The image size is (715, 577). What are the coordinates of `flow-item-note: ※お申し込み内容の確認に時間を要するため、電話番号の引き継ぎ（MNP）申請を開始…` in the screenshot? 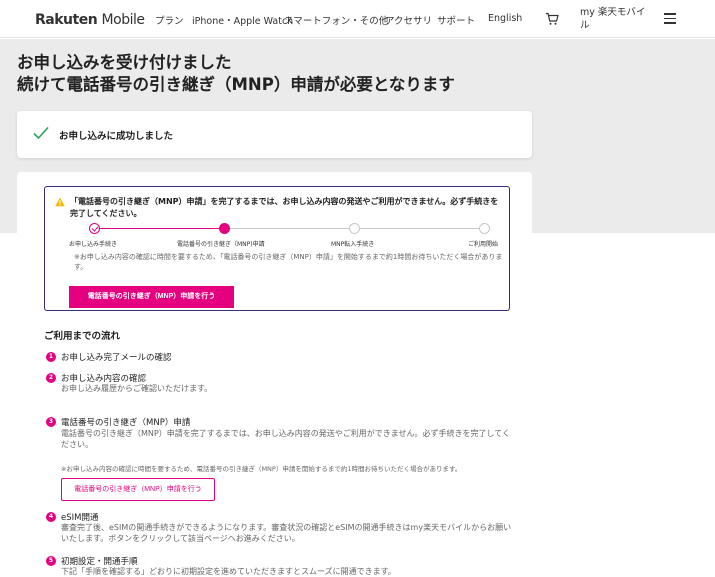 It's located at (261, 469).